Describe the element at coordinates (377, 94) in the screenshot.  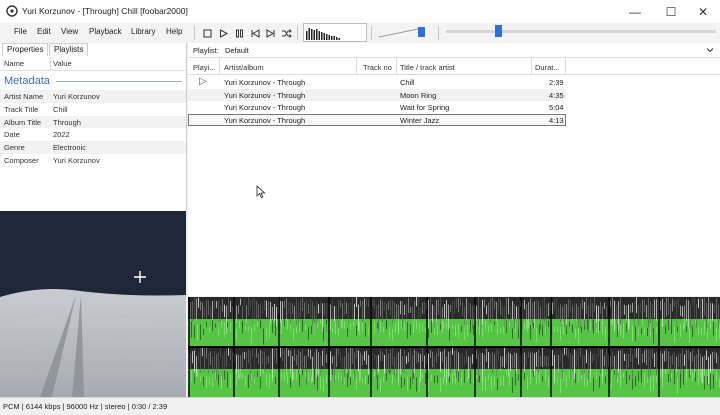
I see `playlist-row: Yuri Korzunov - Through Moon Ring 4:35` at that location.